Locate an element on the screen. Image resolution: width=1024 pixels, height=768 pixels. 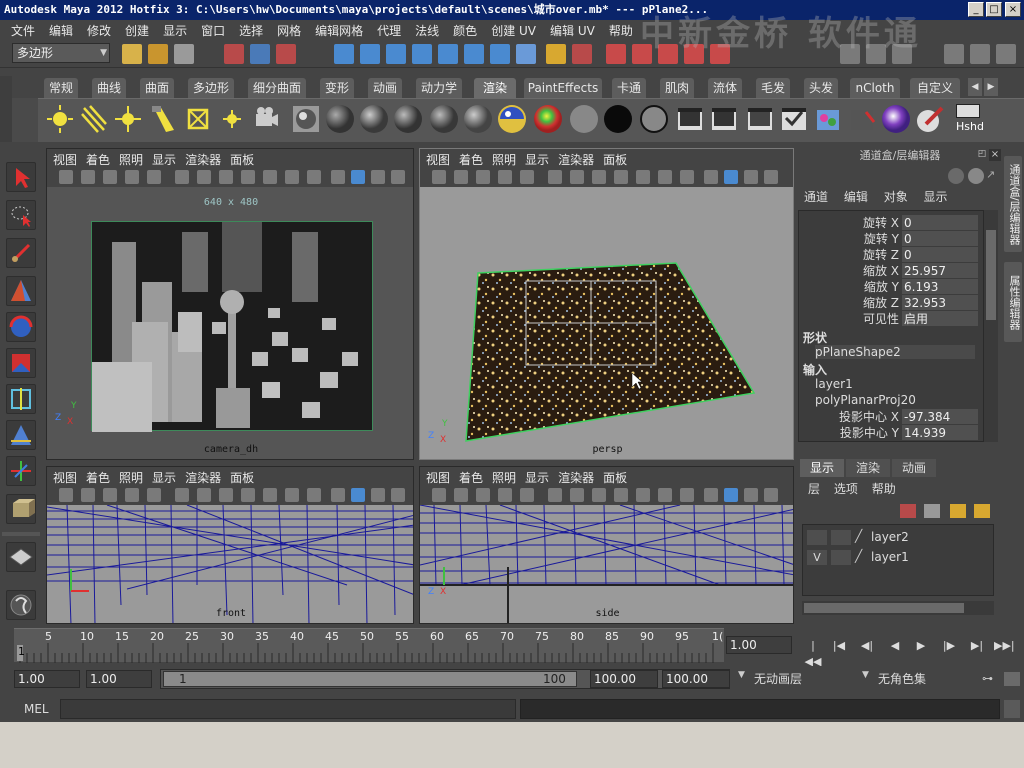
shelf-tab-surfaces: 曲面 is located at coordinates (157, 88).